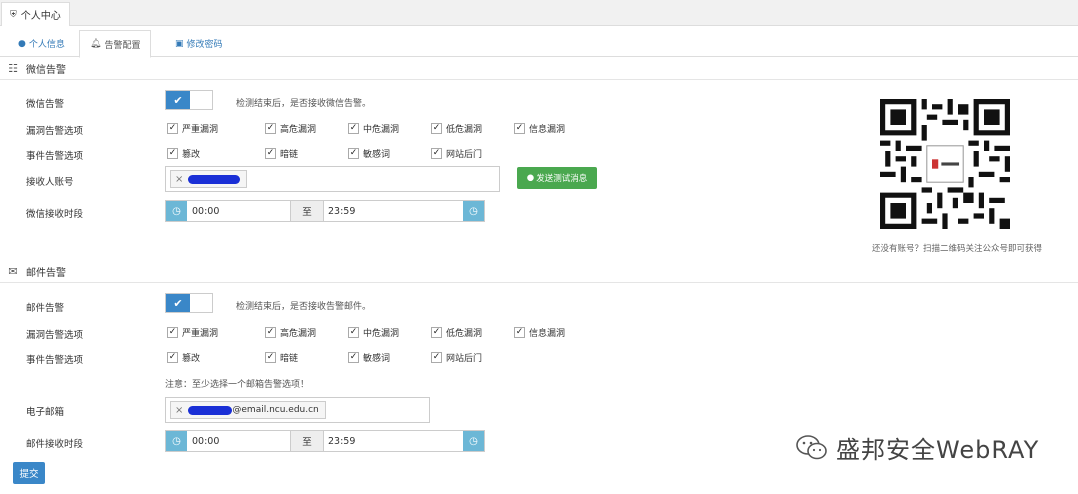 The height and width of the screenshot is (494, 1078). Describe the element at coordinates (179, 43) in the screenshot. I see `lock-icon: ▣` at that location.